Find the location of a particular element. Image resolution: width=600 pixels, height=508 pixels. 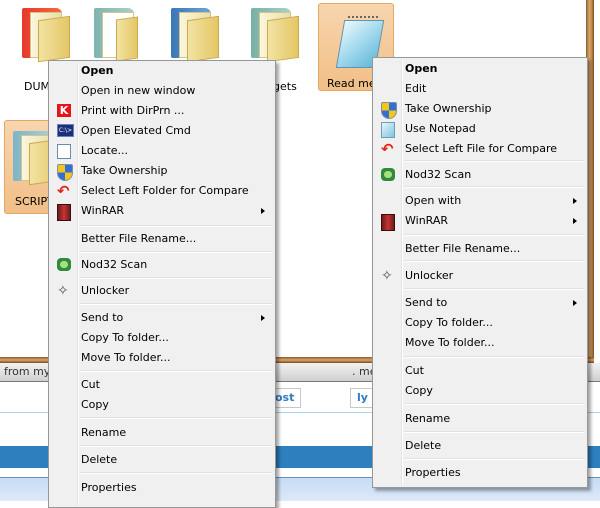

menu-item-edit: Edit is located at coordinates (480, 89).